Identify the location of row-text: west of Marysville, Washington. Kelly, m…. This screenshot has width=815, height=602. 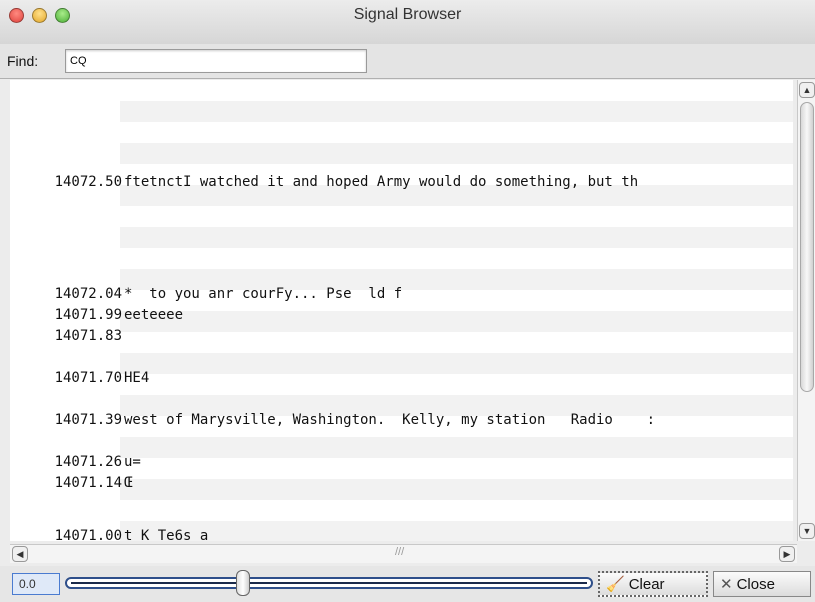
(390, 420).